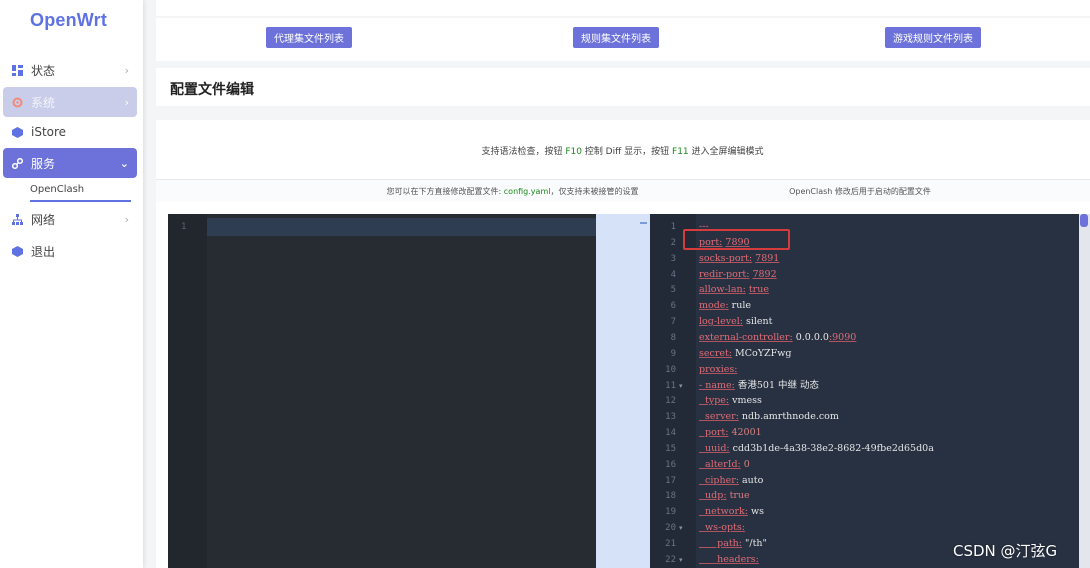 This screenshot has height=568, width=1090. What do you see at coordinates (759, 386) in the screenshot?
I see `code-text: - name: 香港501 中继 动态` at bounding box center [759, 386].